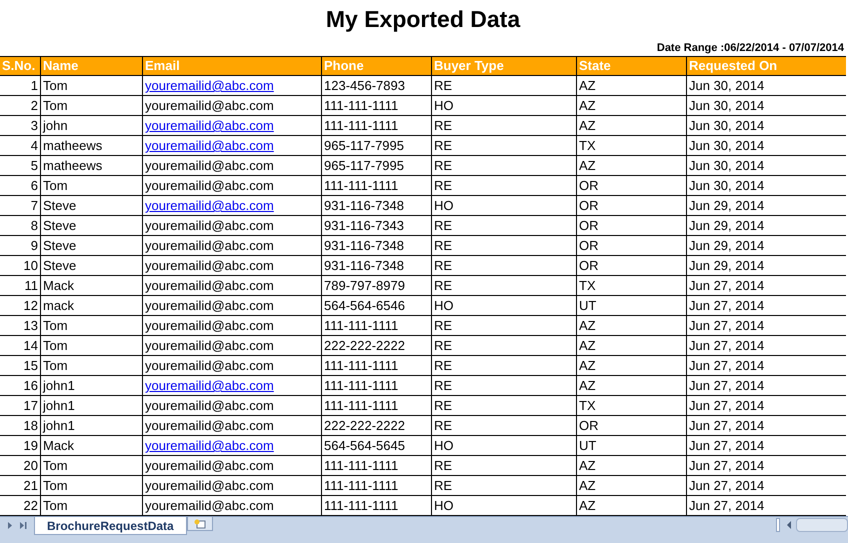  I want to click on table-cell: 931-116-7343, so click(376, 225).